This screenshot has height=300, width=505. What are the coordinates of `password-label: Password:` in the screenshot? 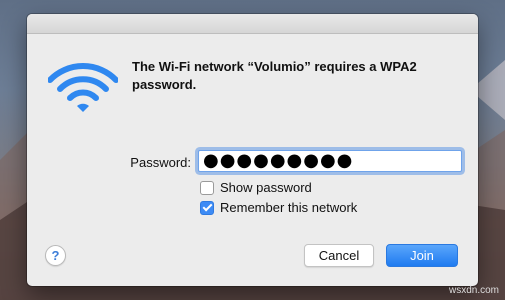 It's located at (160, 162).